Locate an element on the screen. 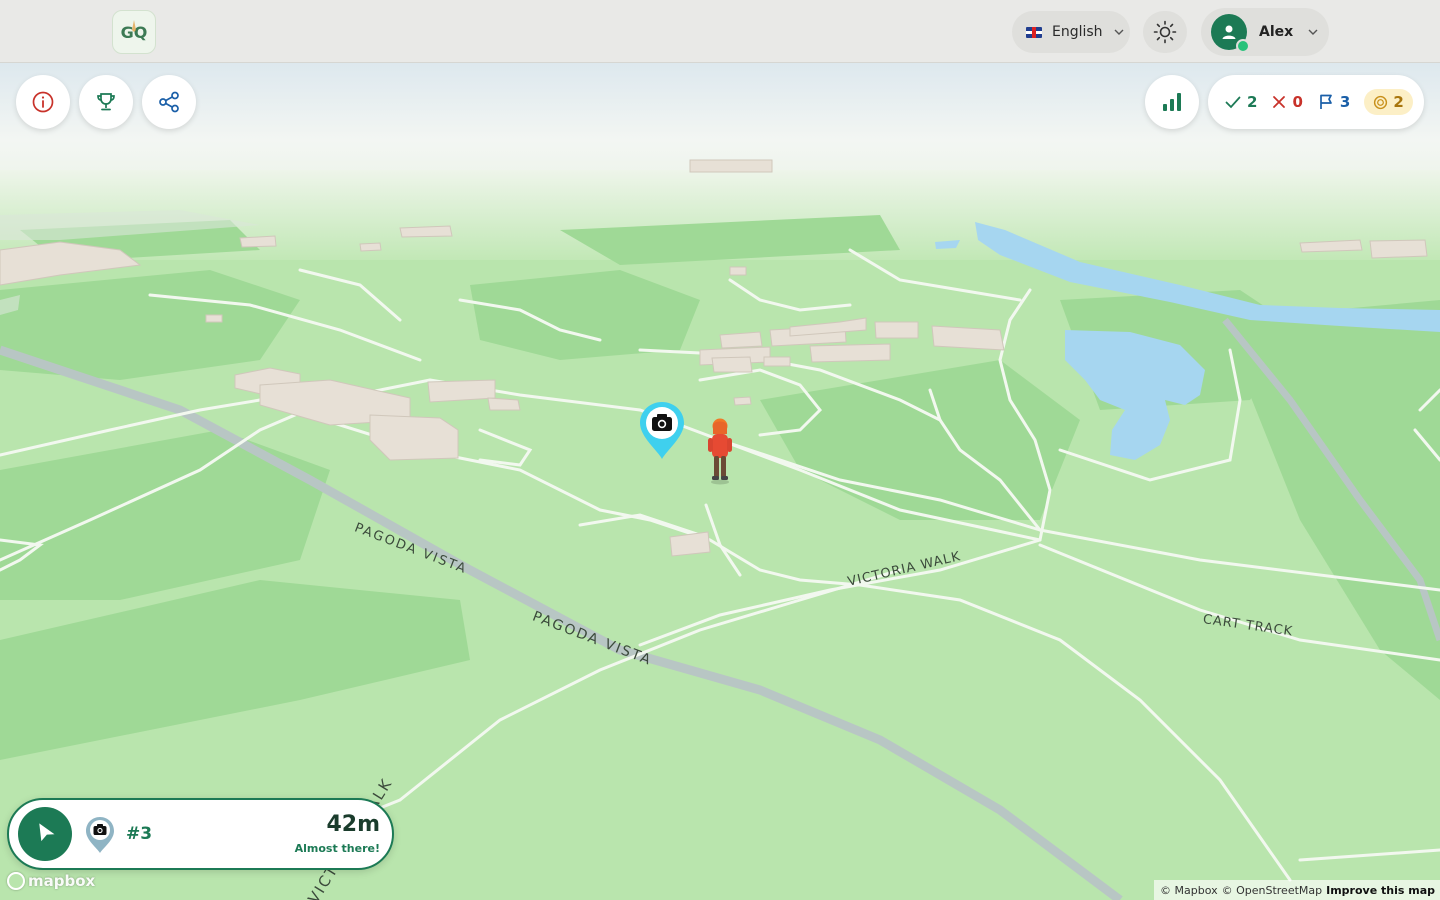 The width and height of the screenshot is (1440, 900). check-icon is located at coordinates (1233, 102).